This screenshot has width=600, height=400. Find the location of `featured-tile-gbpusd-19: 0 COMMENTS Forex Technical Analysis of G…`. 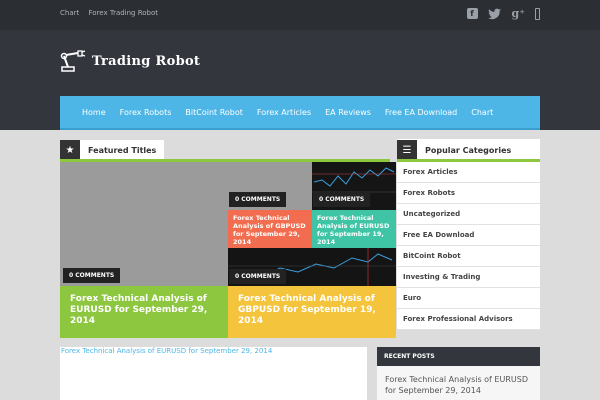

featured-tile-gbpusd-19: 0 COMMENTS Forex Technical Analysis of G… is located at coordinates (312, 293).